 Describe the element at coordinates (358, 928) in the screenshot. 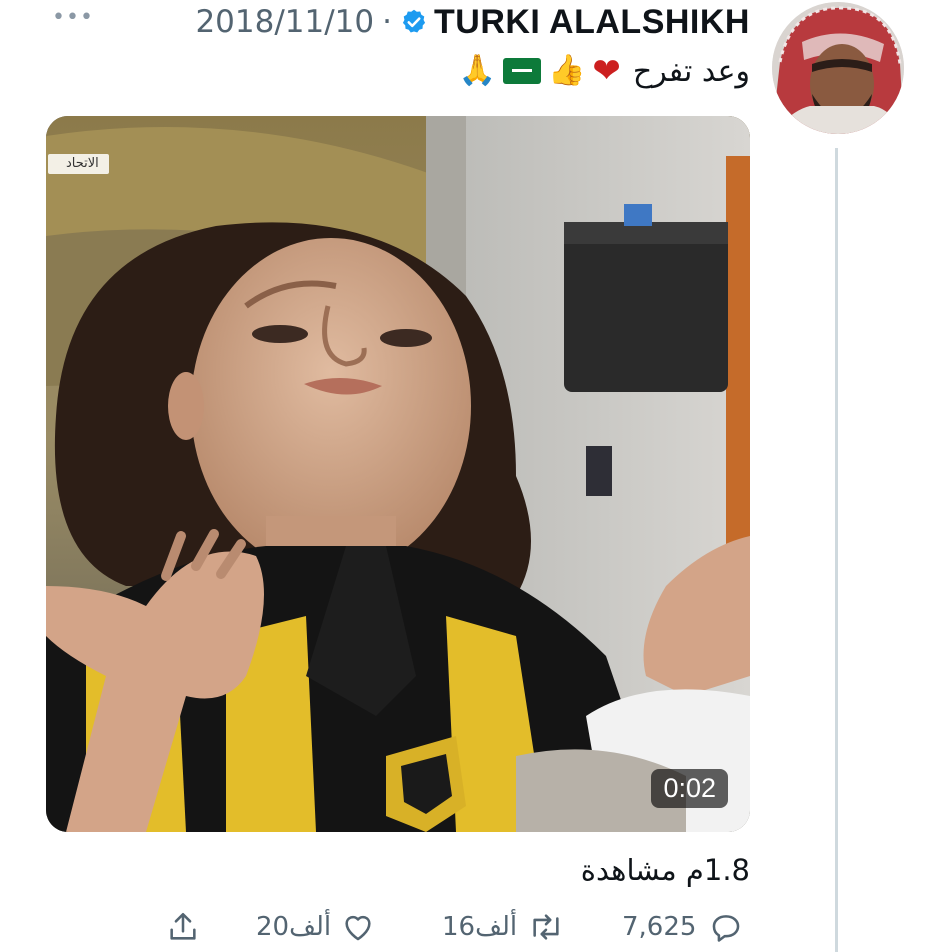

I see `heart-icon` at that location.